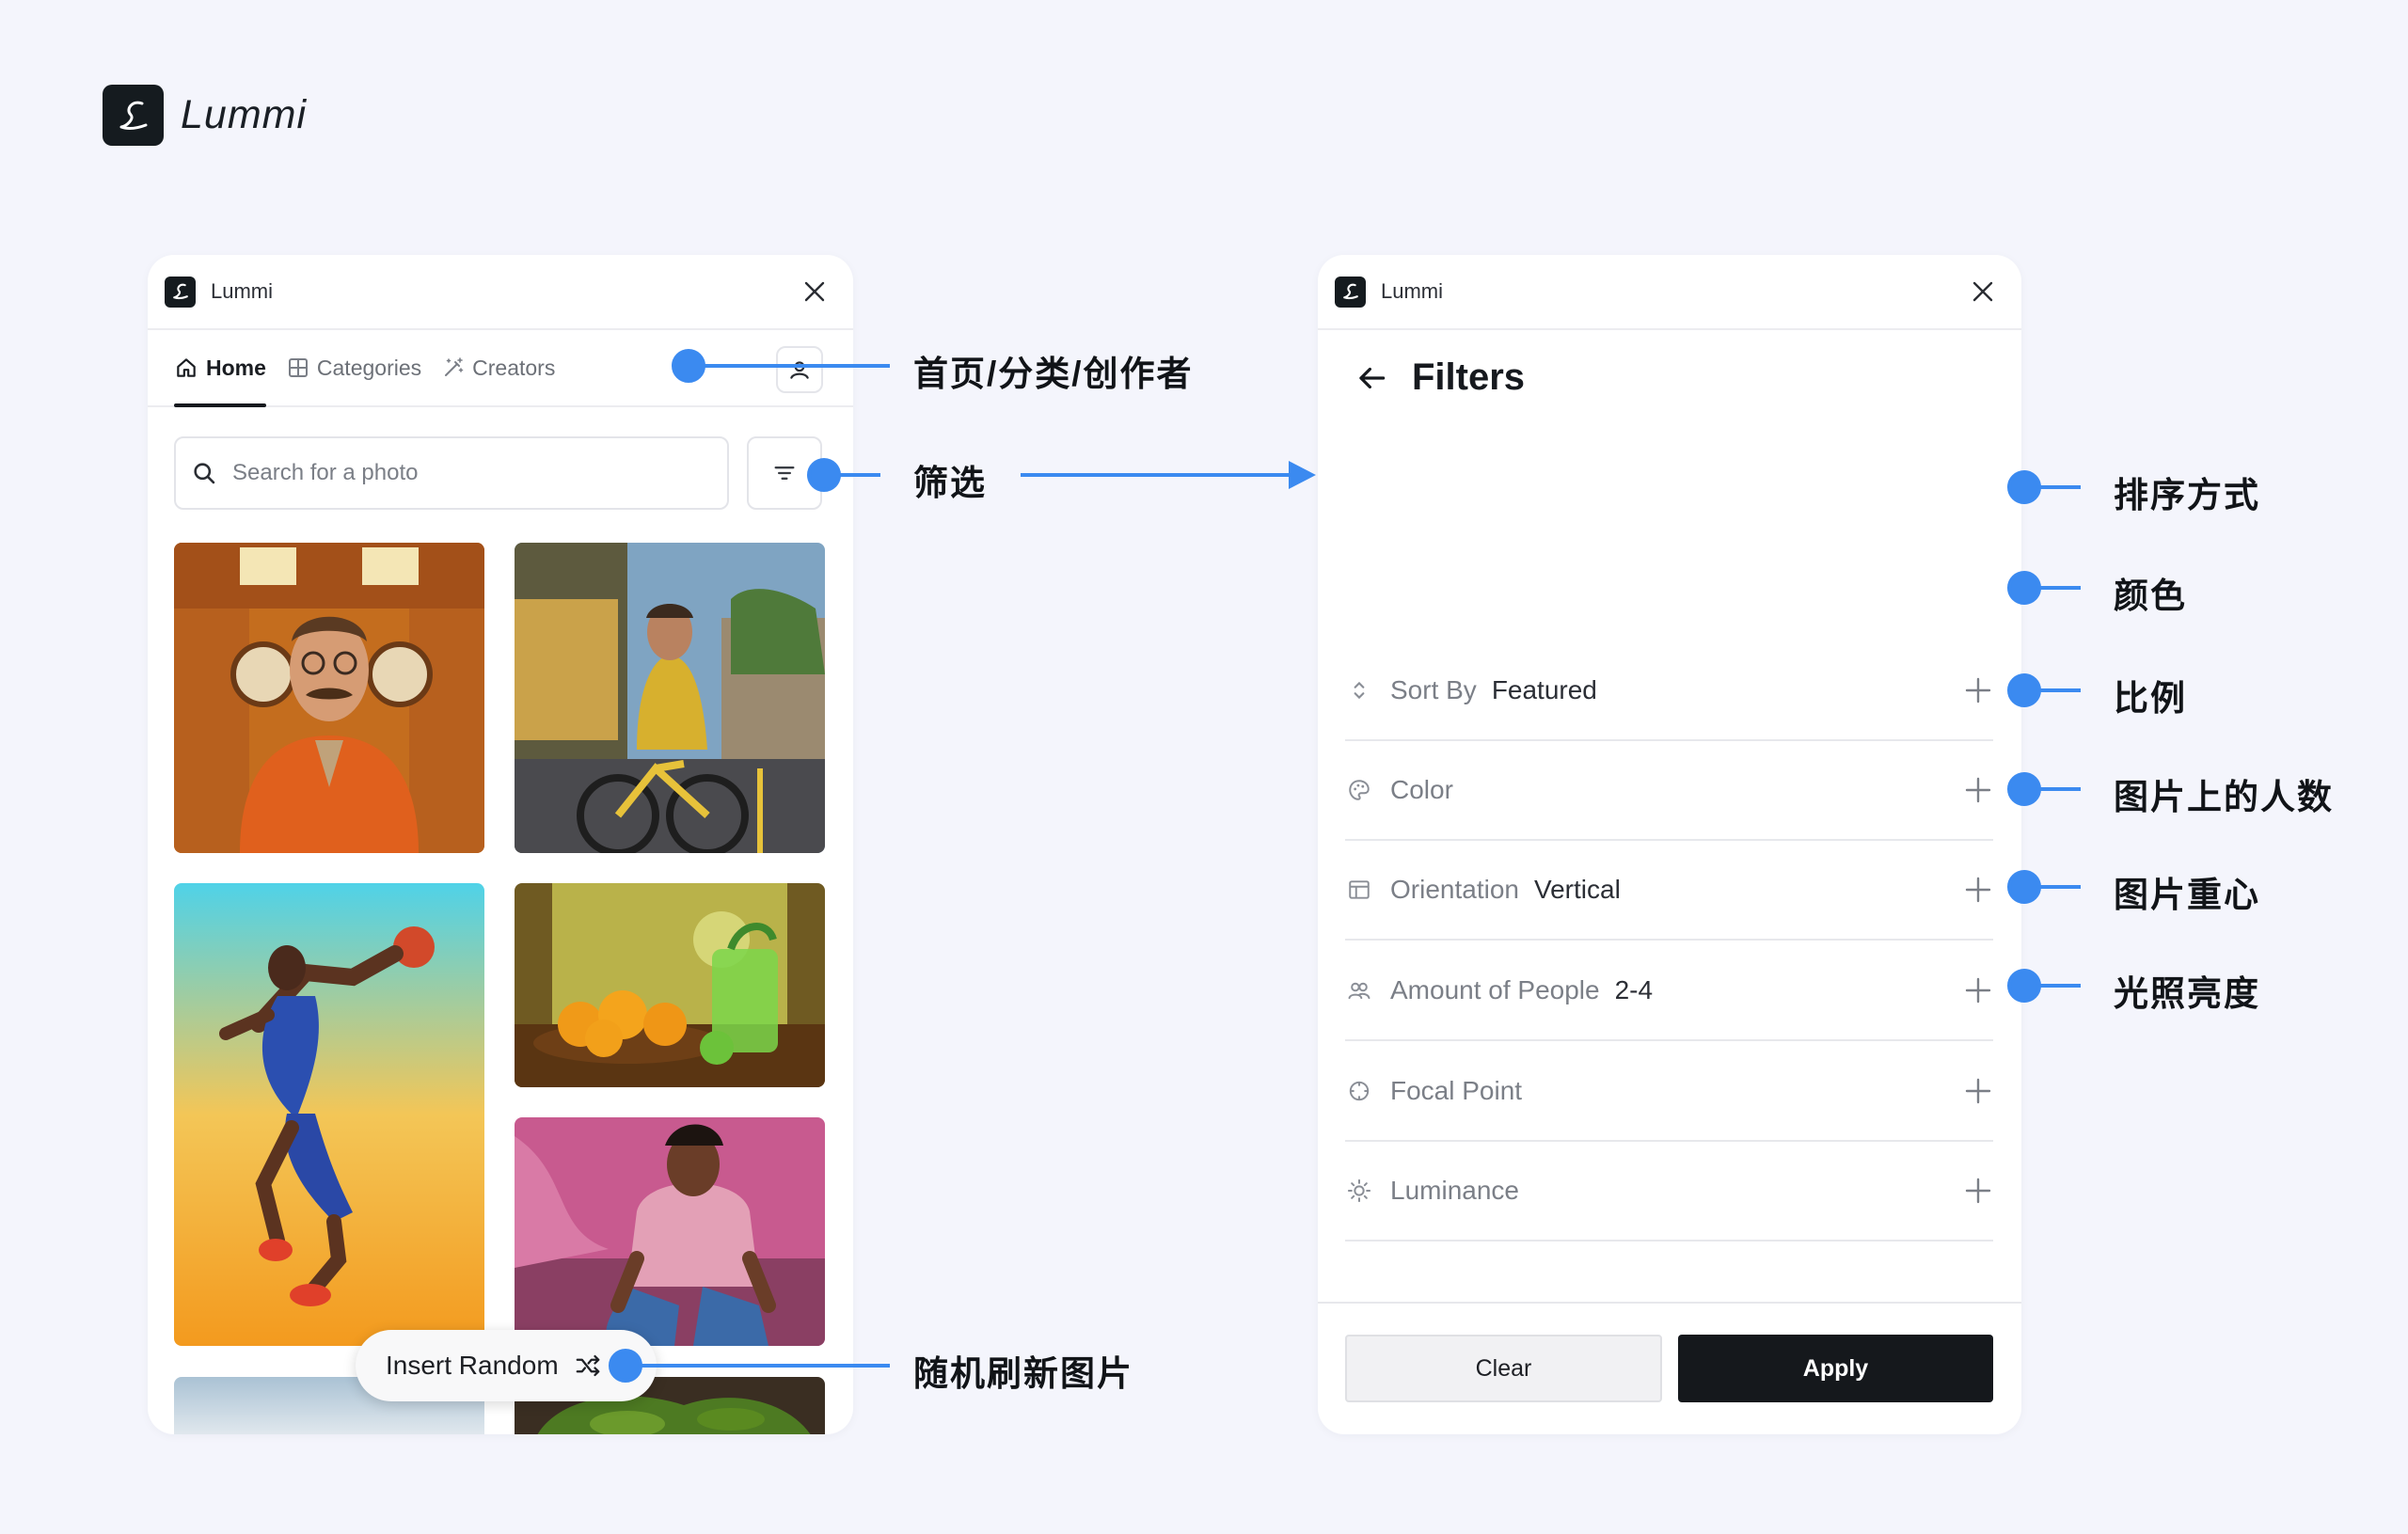 This screenshot has height=1534, width=2408. What do you see at coordinates (1544, 689) in the screenshot?
I see `filter-value: Featured` at bounding box center [1544, 689].